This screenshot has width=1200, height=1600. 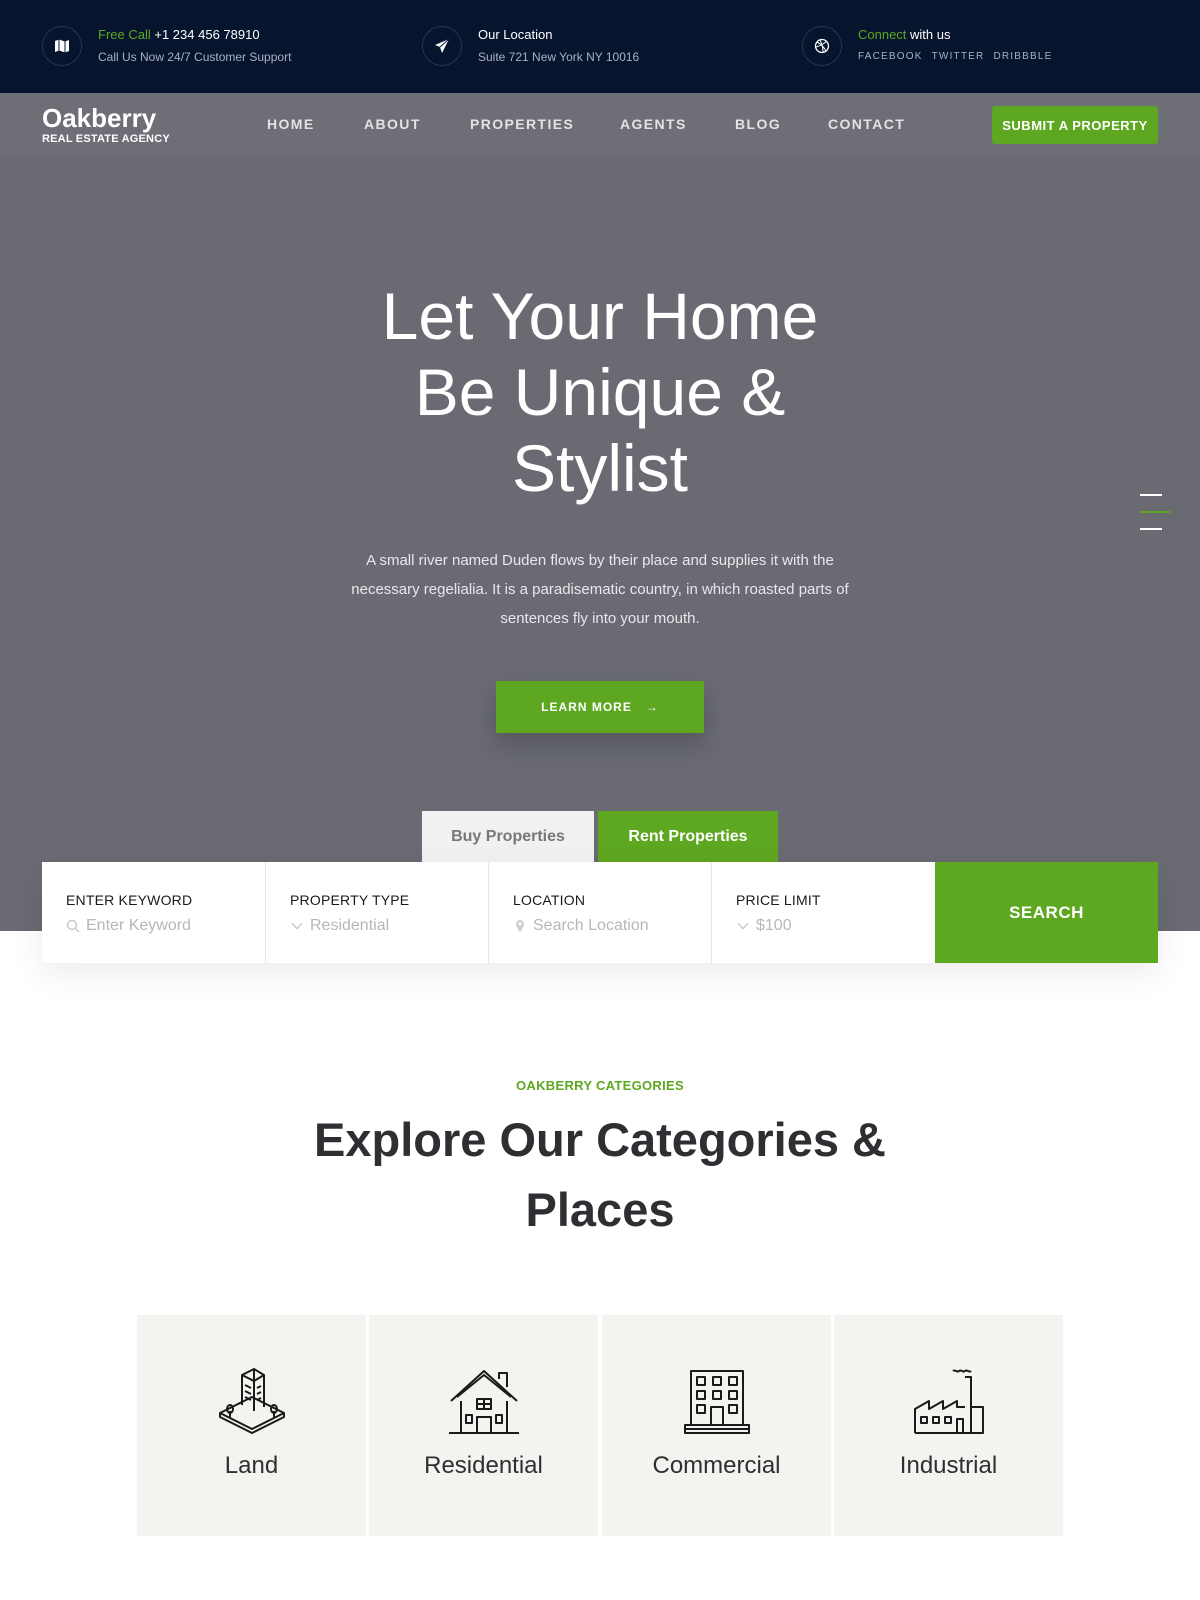 What do you see at coordinates (586, 707) in the screenshot?
I see `learn-more-label: LEARN MORE` at bounding box center [586, 707].